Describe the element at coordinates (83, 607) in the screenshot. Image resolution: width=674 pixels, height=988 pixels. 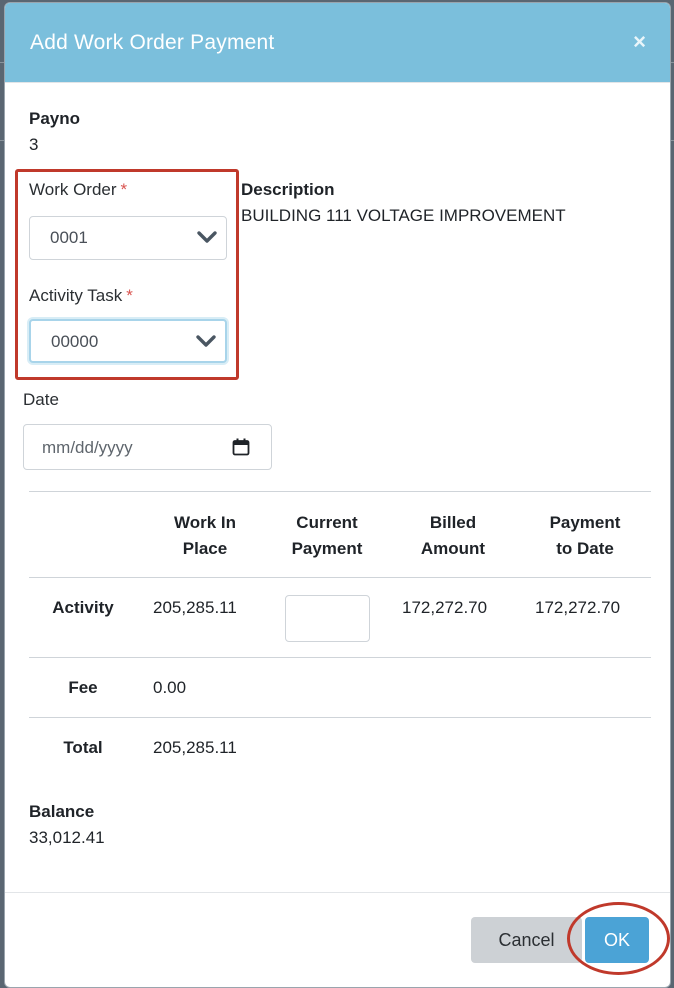
I see `row-label-activity: Activity` at that location.